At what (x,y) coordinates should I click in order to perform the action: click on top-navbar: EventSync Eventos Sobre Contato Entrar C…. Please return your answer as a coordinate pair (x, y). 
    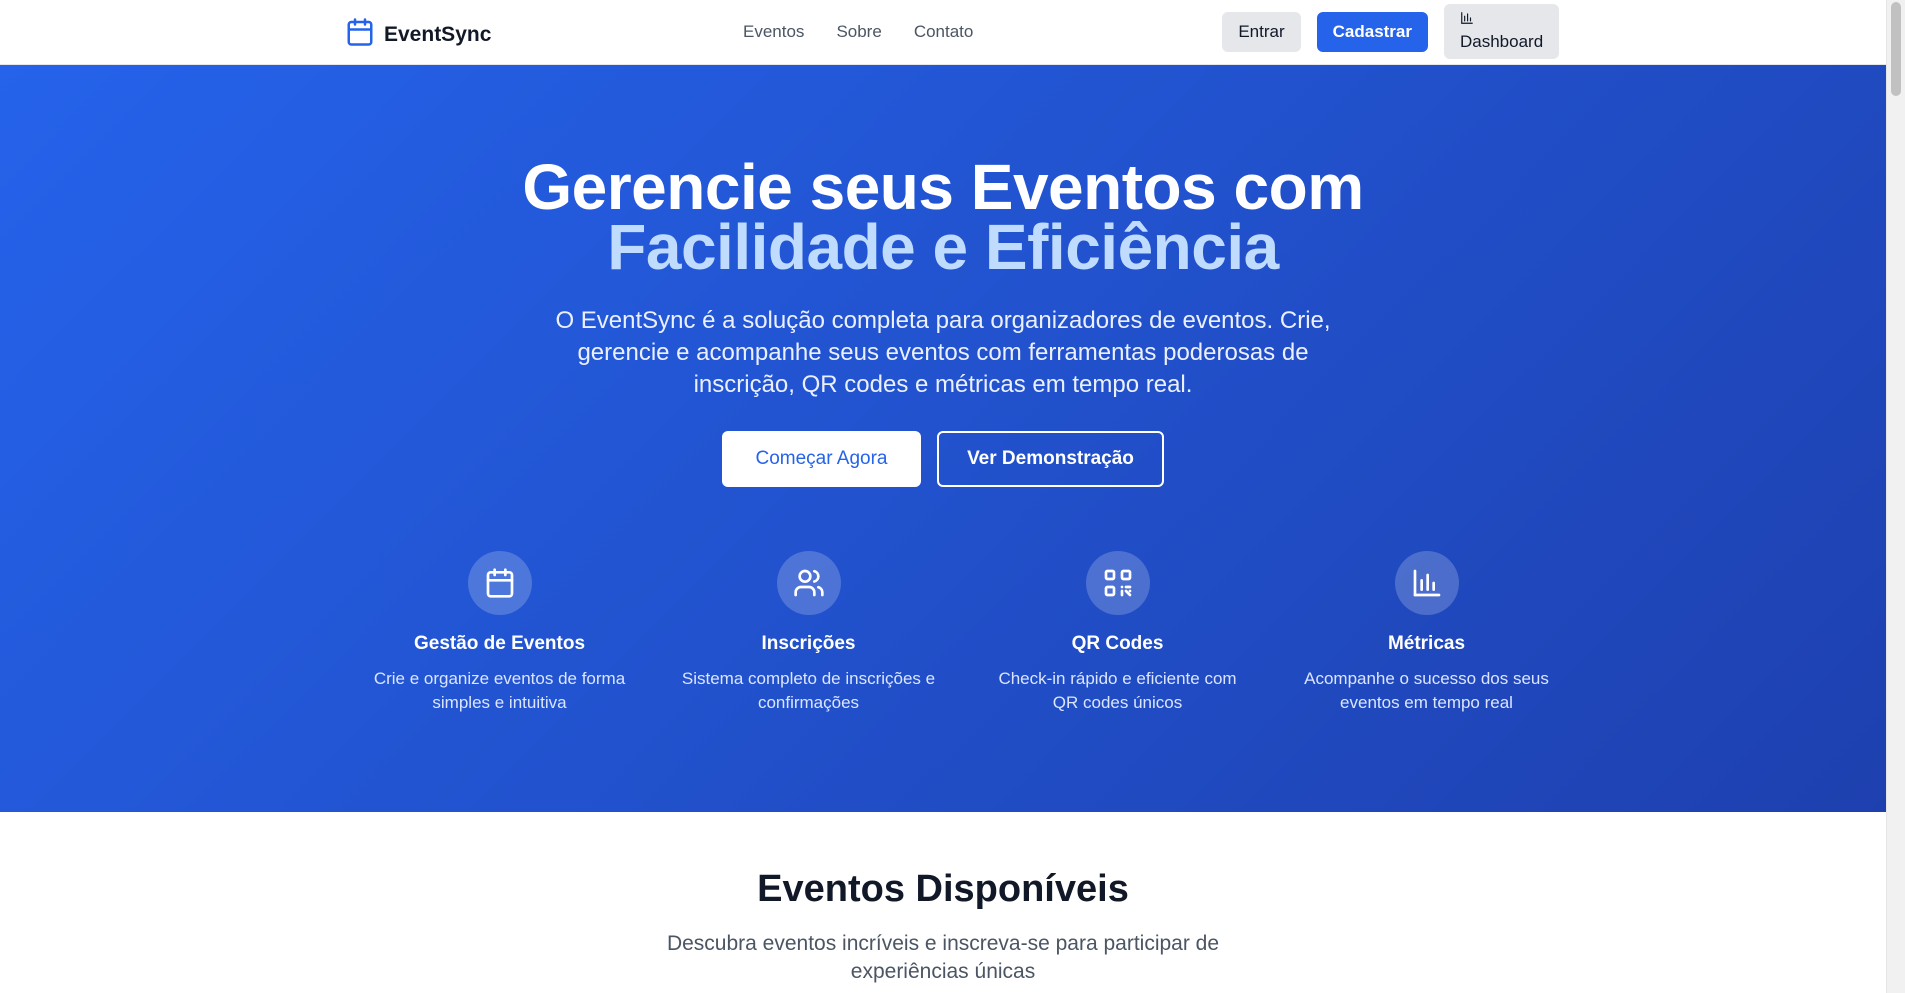
    Looking at the image, I should click on (943, 32).